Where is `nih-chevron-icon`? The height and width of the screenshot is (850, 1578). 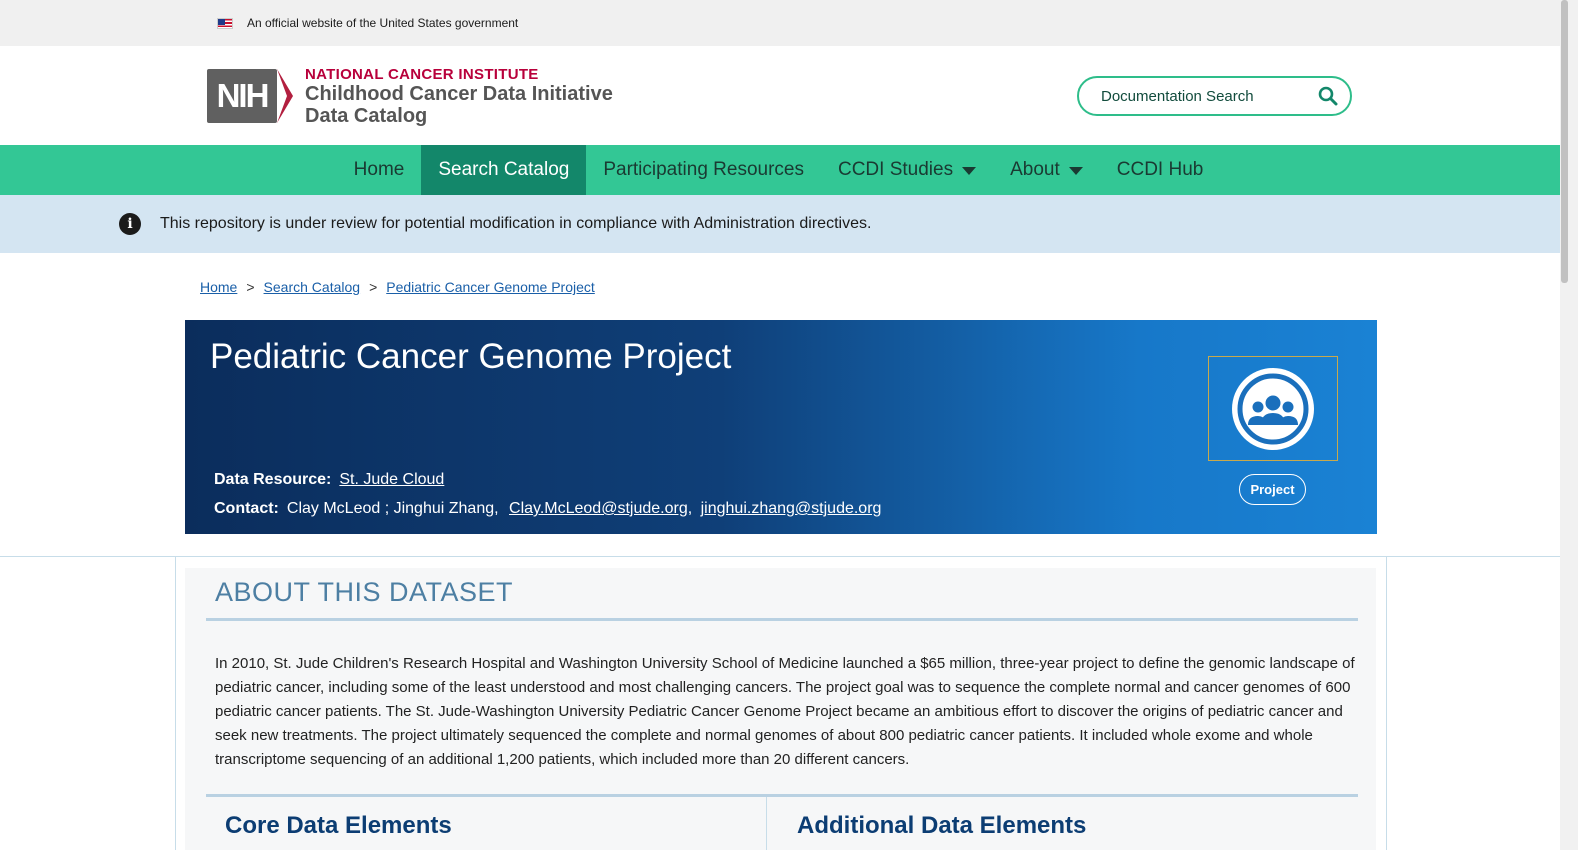 nih-chevron-icon is located at coordinates (285, 96).